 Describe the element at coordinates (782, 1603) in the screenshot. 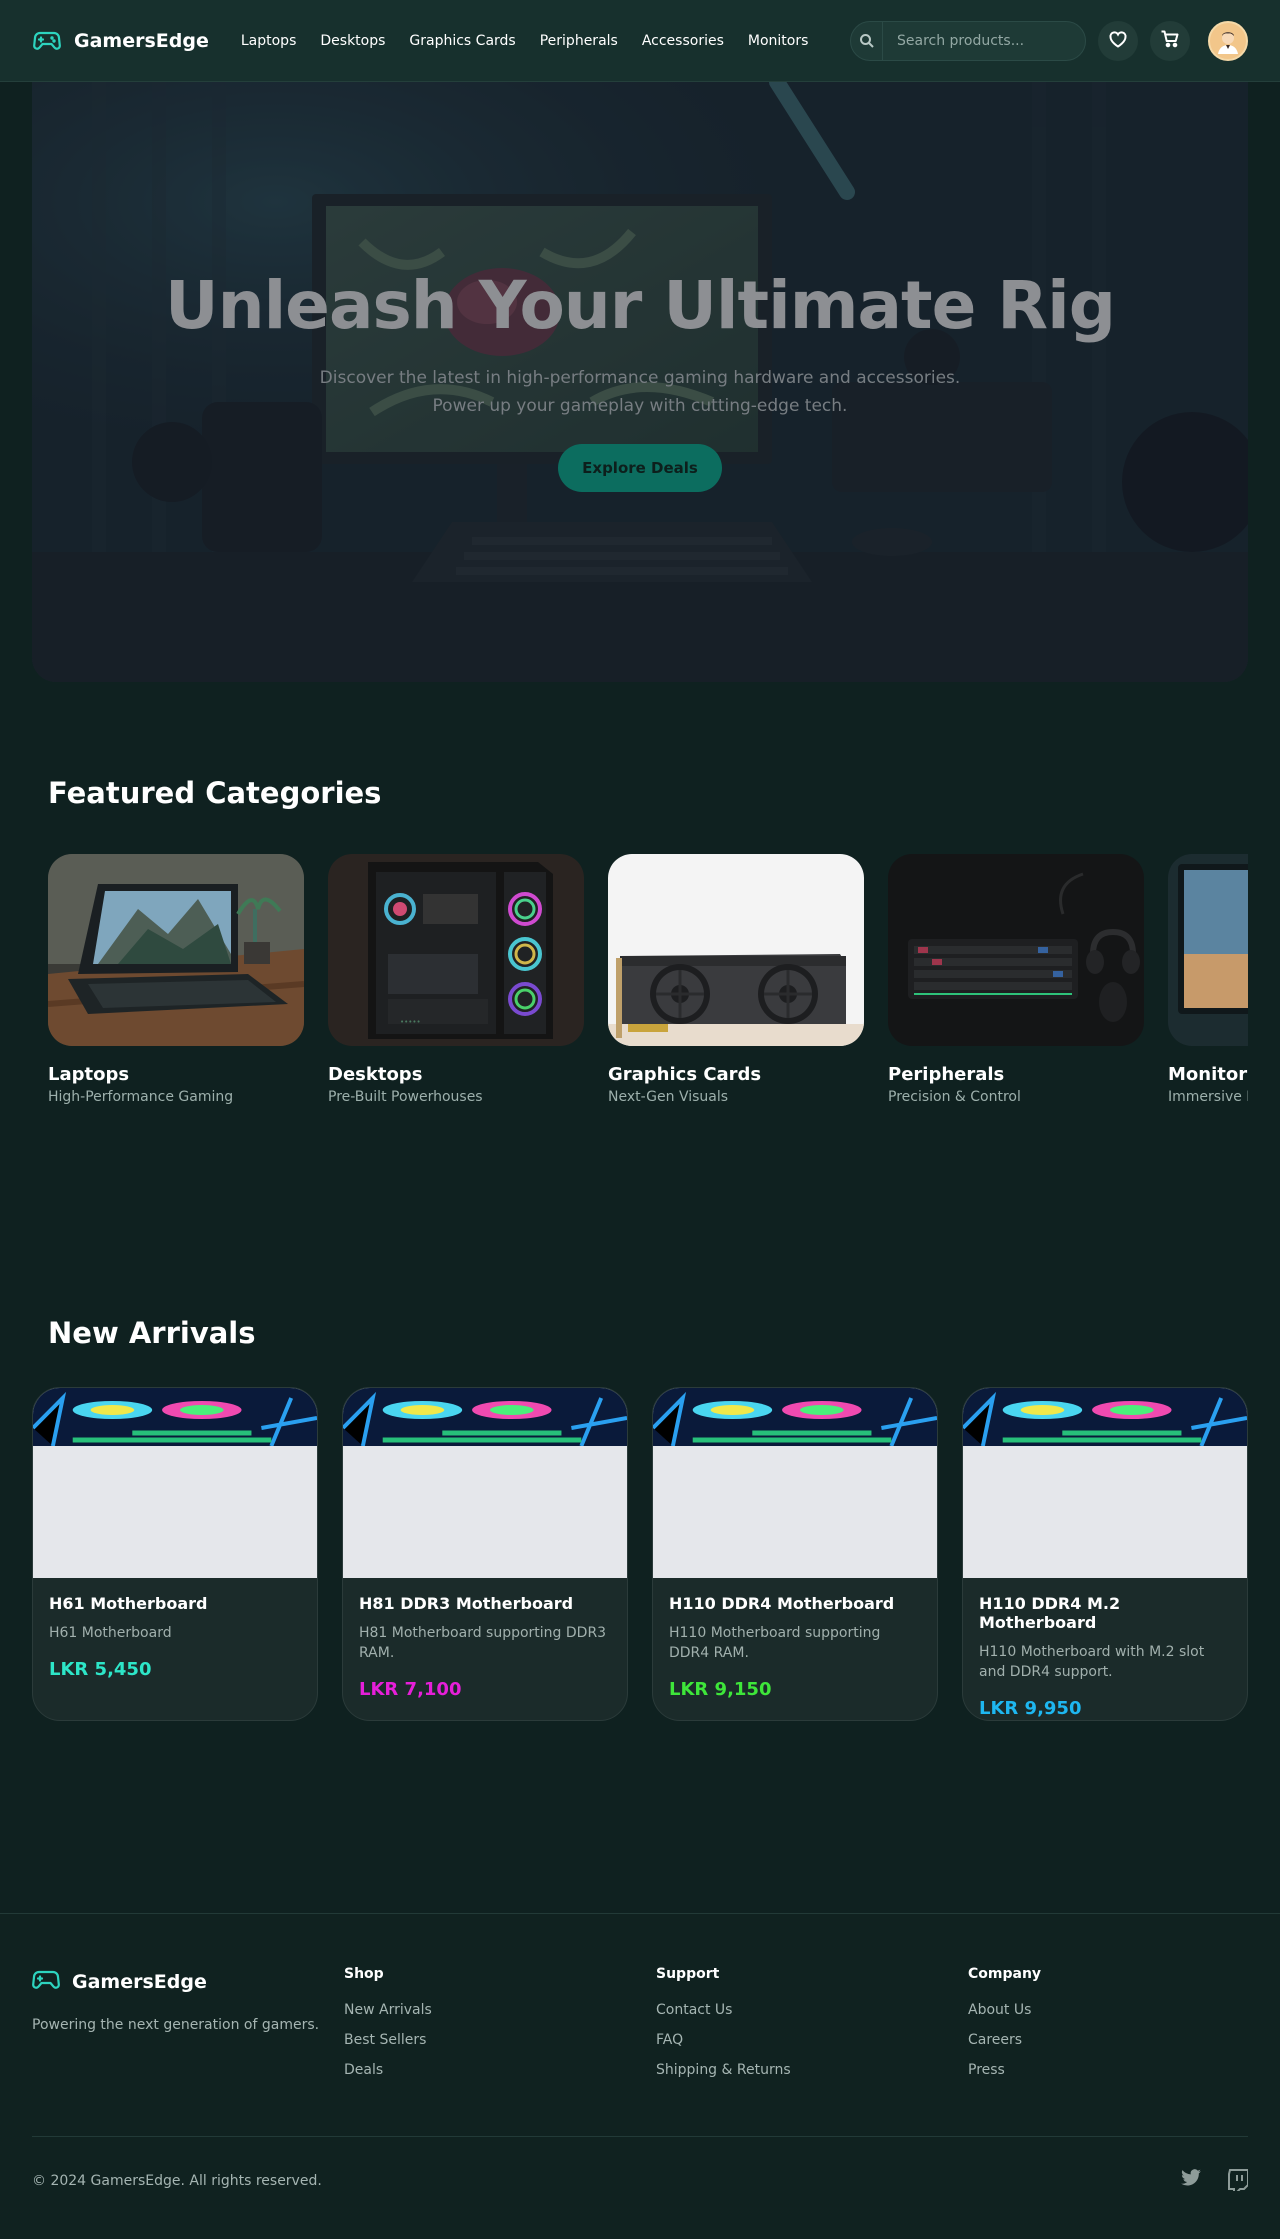

I see `product-name: H110 DDR4 Motherboard` at that location.